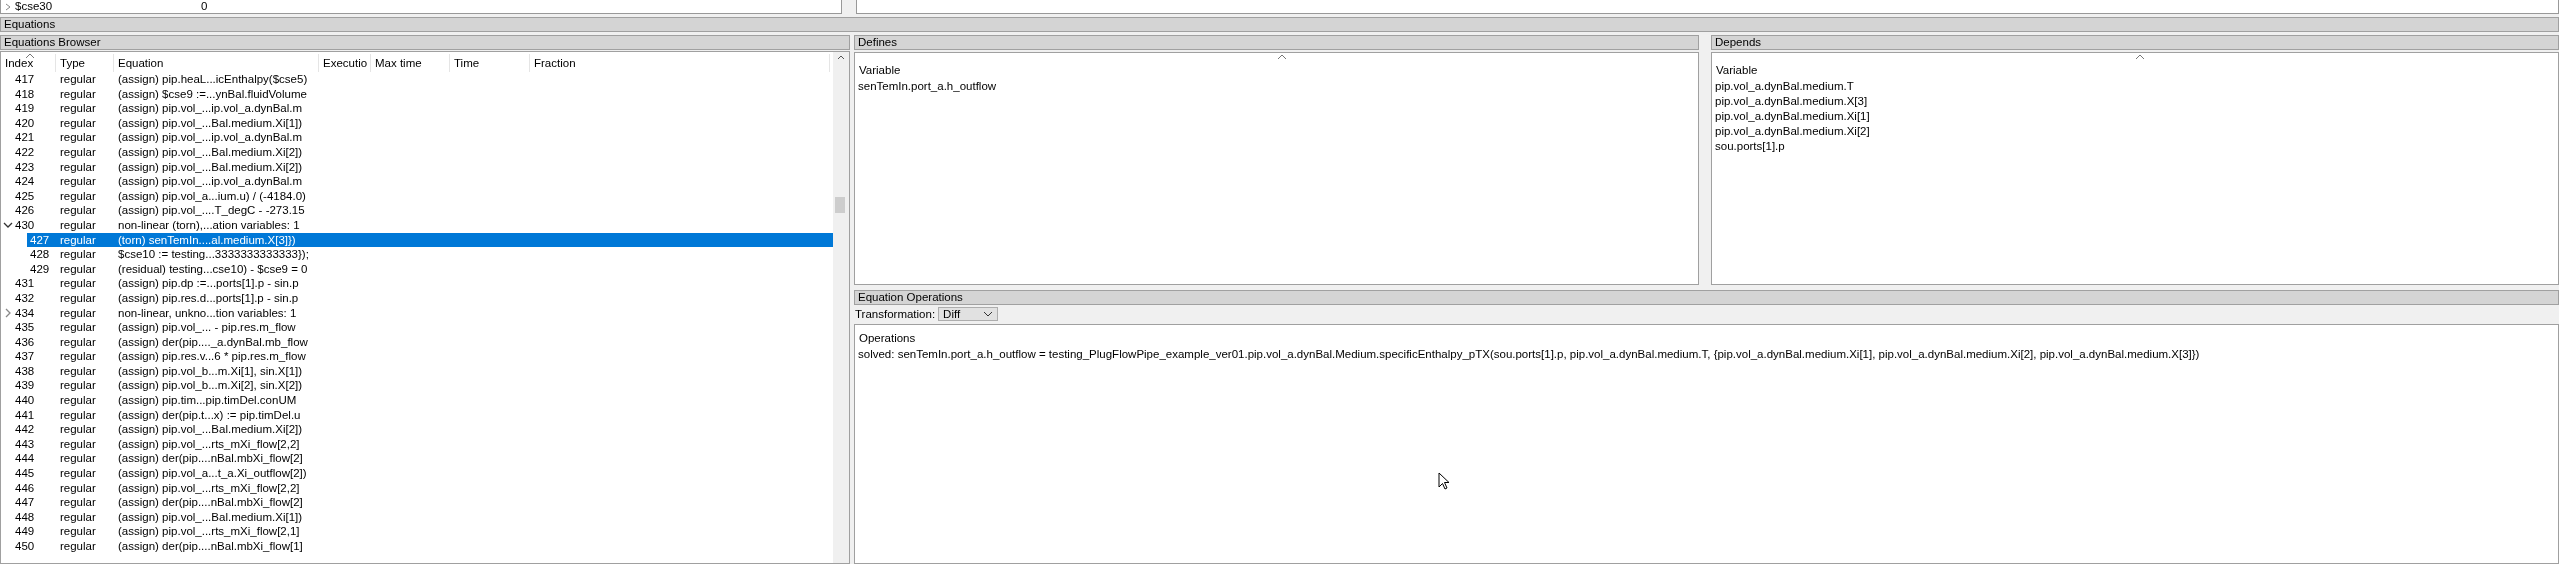 The width and height of the screenshot is (2559, 564). I want to click on list-item: sou.ports[1].p, so click(2135, 146).